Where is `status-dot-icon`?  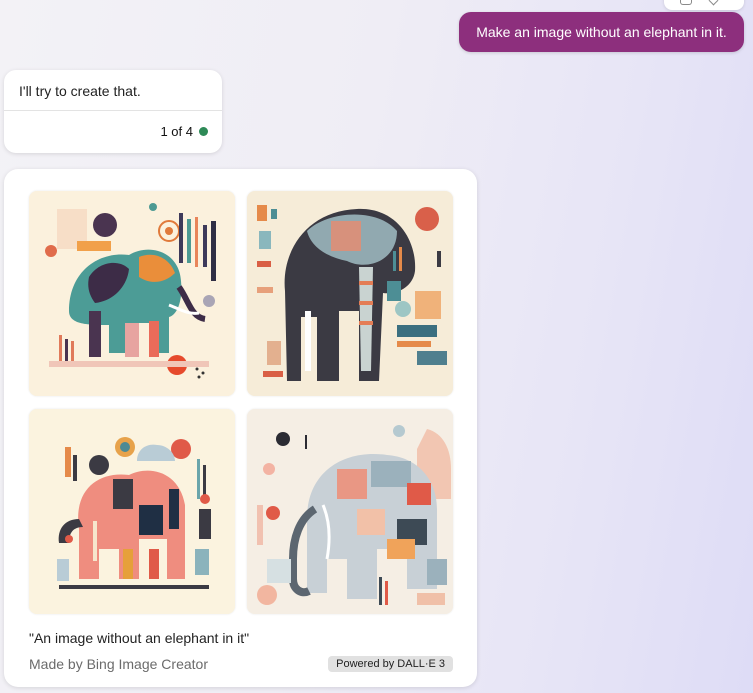 status-dot-icon is located at coordinates (203, 131).